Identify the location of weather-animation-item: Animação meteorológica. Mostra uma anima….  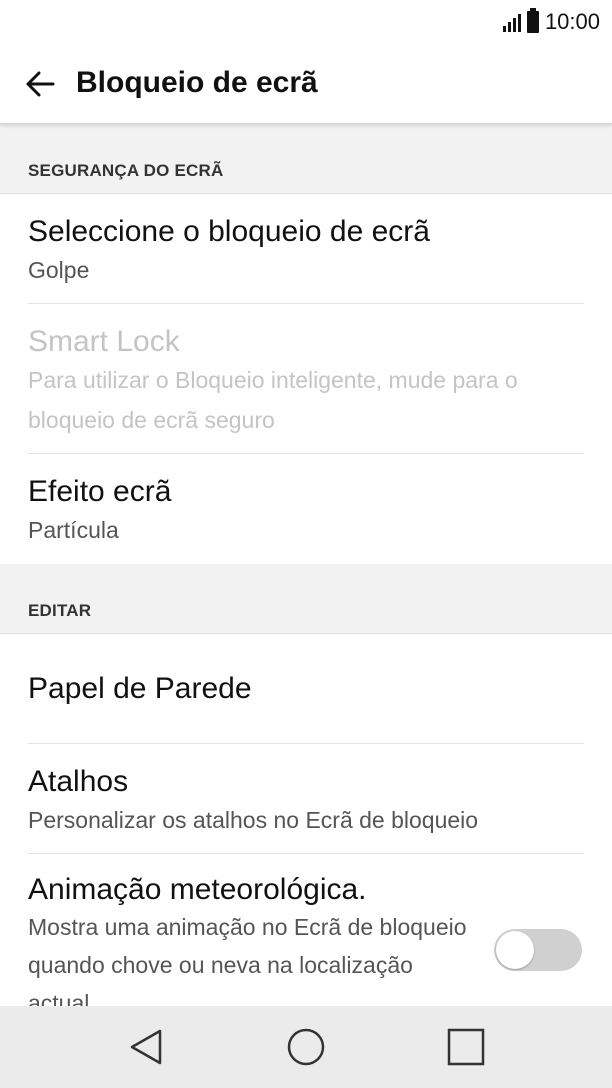
(306, 930).